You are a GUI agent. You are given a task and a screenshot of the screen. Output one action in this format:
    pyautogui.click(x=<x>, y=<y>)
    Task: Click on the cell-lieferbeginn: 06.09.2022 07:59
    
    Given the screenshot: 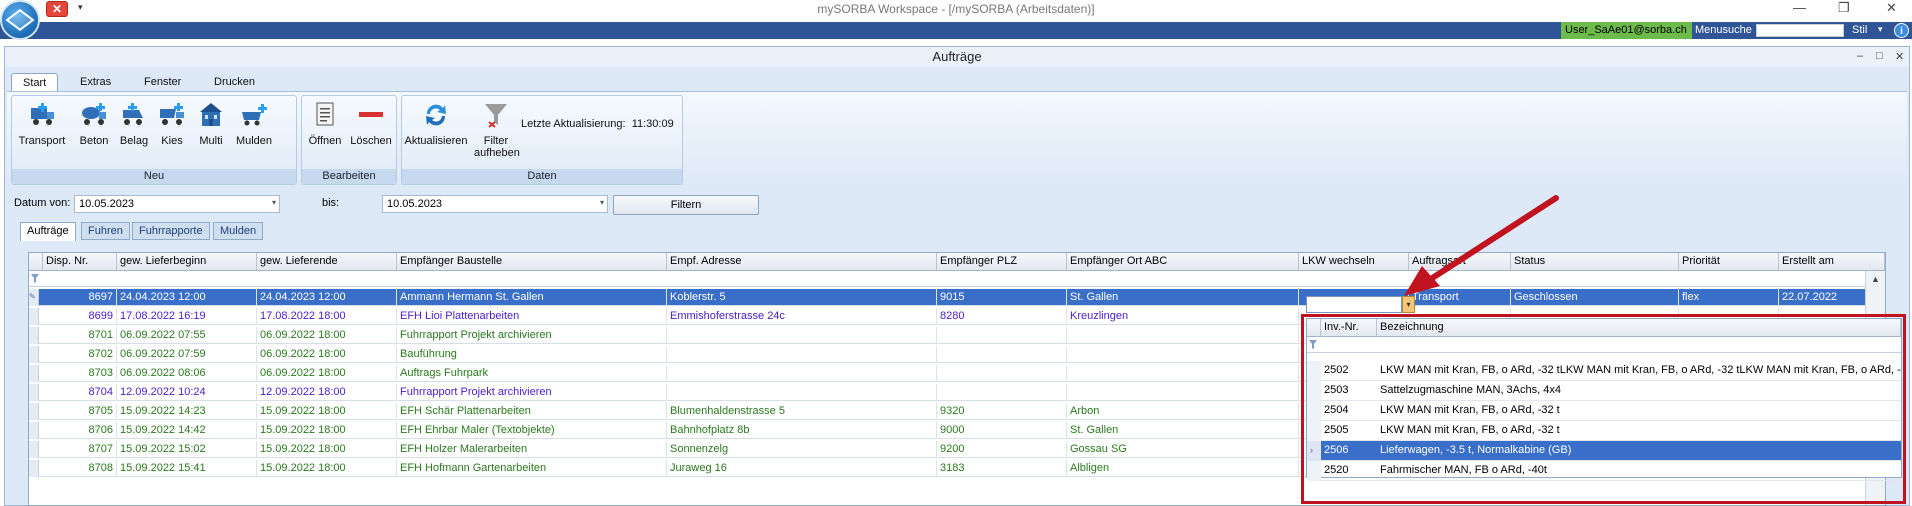 What is the action you would take?
    pyautogui.click(x=187, y=354)
    